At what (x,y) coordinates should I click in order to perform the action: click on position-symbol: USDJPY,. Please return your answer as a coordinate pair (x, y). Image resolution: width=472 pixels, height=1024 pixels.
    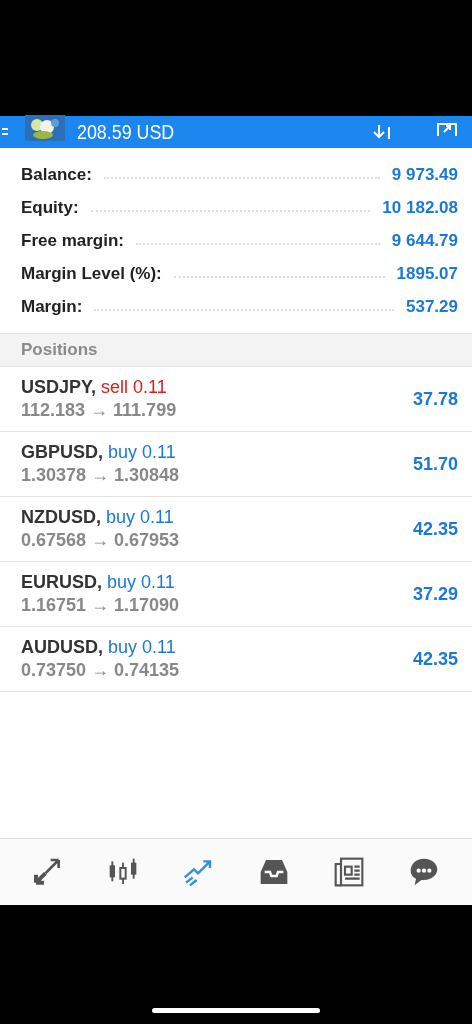
    Looking at the image, I should click on (59, 387).